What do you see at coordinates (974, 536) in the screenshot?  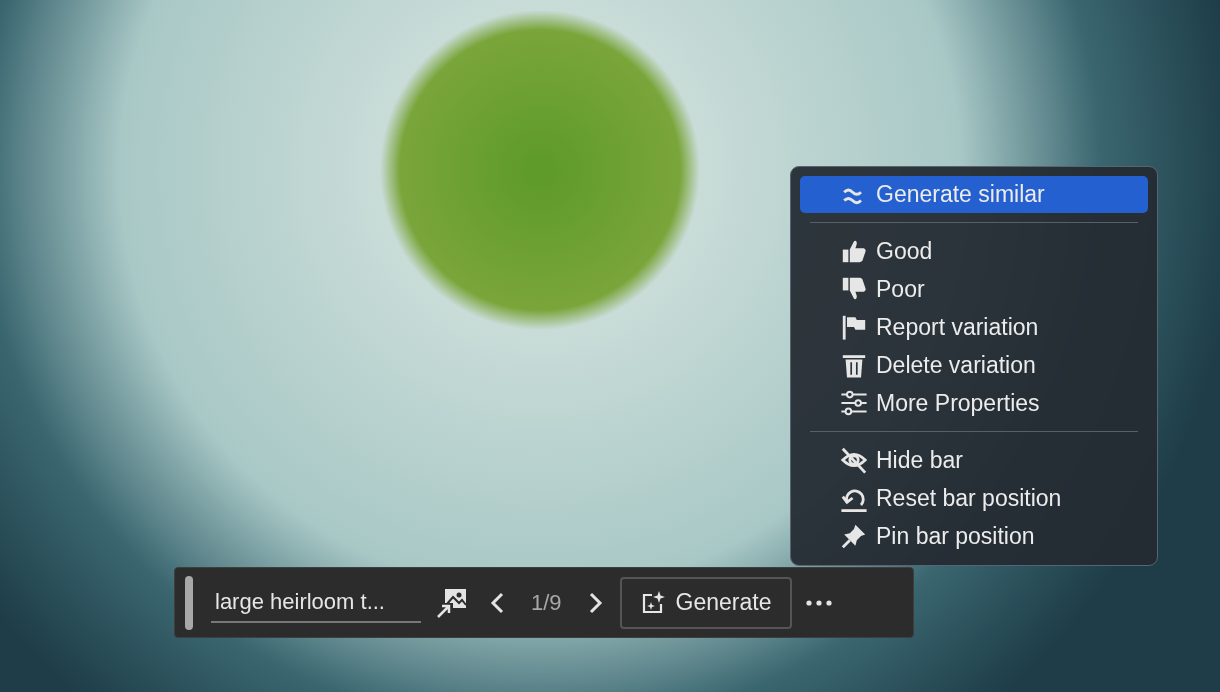 I see `menu-item: Pin bar position` at bounding box center [974, 536].